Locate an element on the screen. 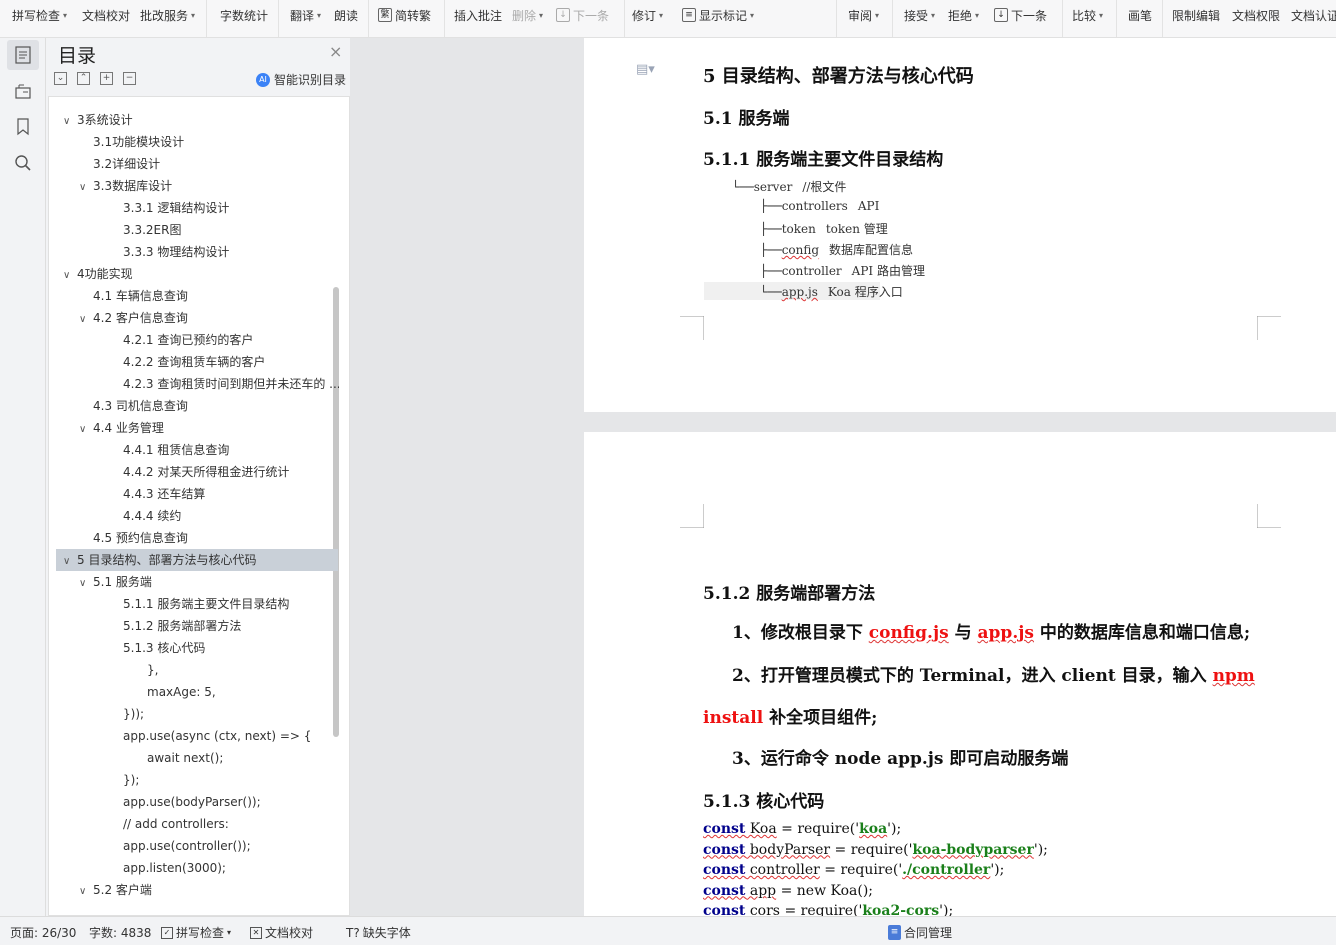 This screenshot has width=1336, height=945. spell-check-status: ✓ 拼写检查 ▾ is located at coordinates (196, 932).